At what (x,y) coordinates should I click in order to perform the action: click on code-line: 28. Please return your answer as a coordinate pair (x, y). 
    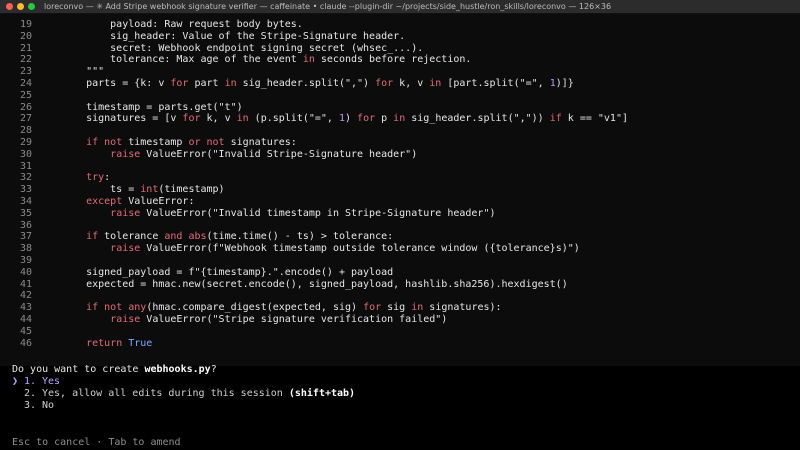
    Looking at the image, I should click on (320, 131).